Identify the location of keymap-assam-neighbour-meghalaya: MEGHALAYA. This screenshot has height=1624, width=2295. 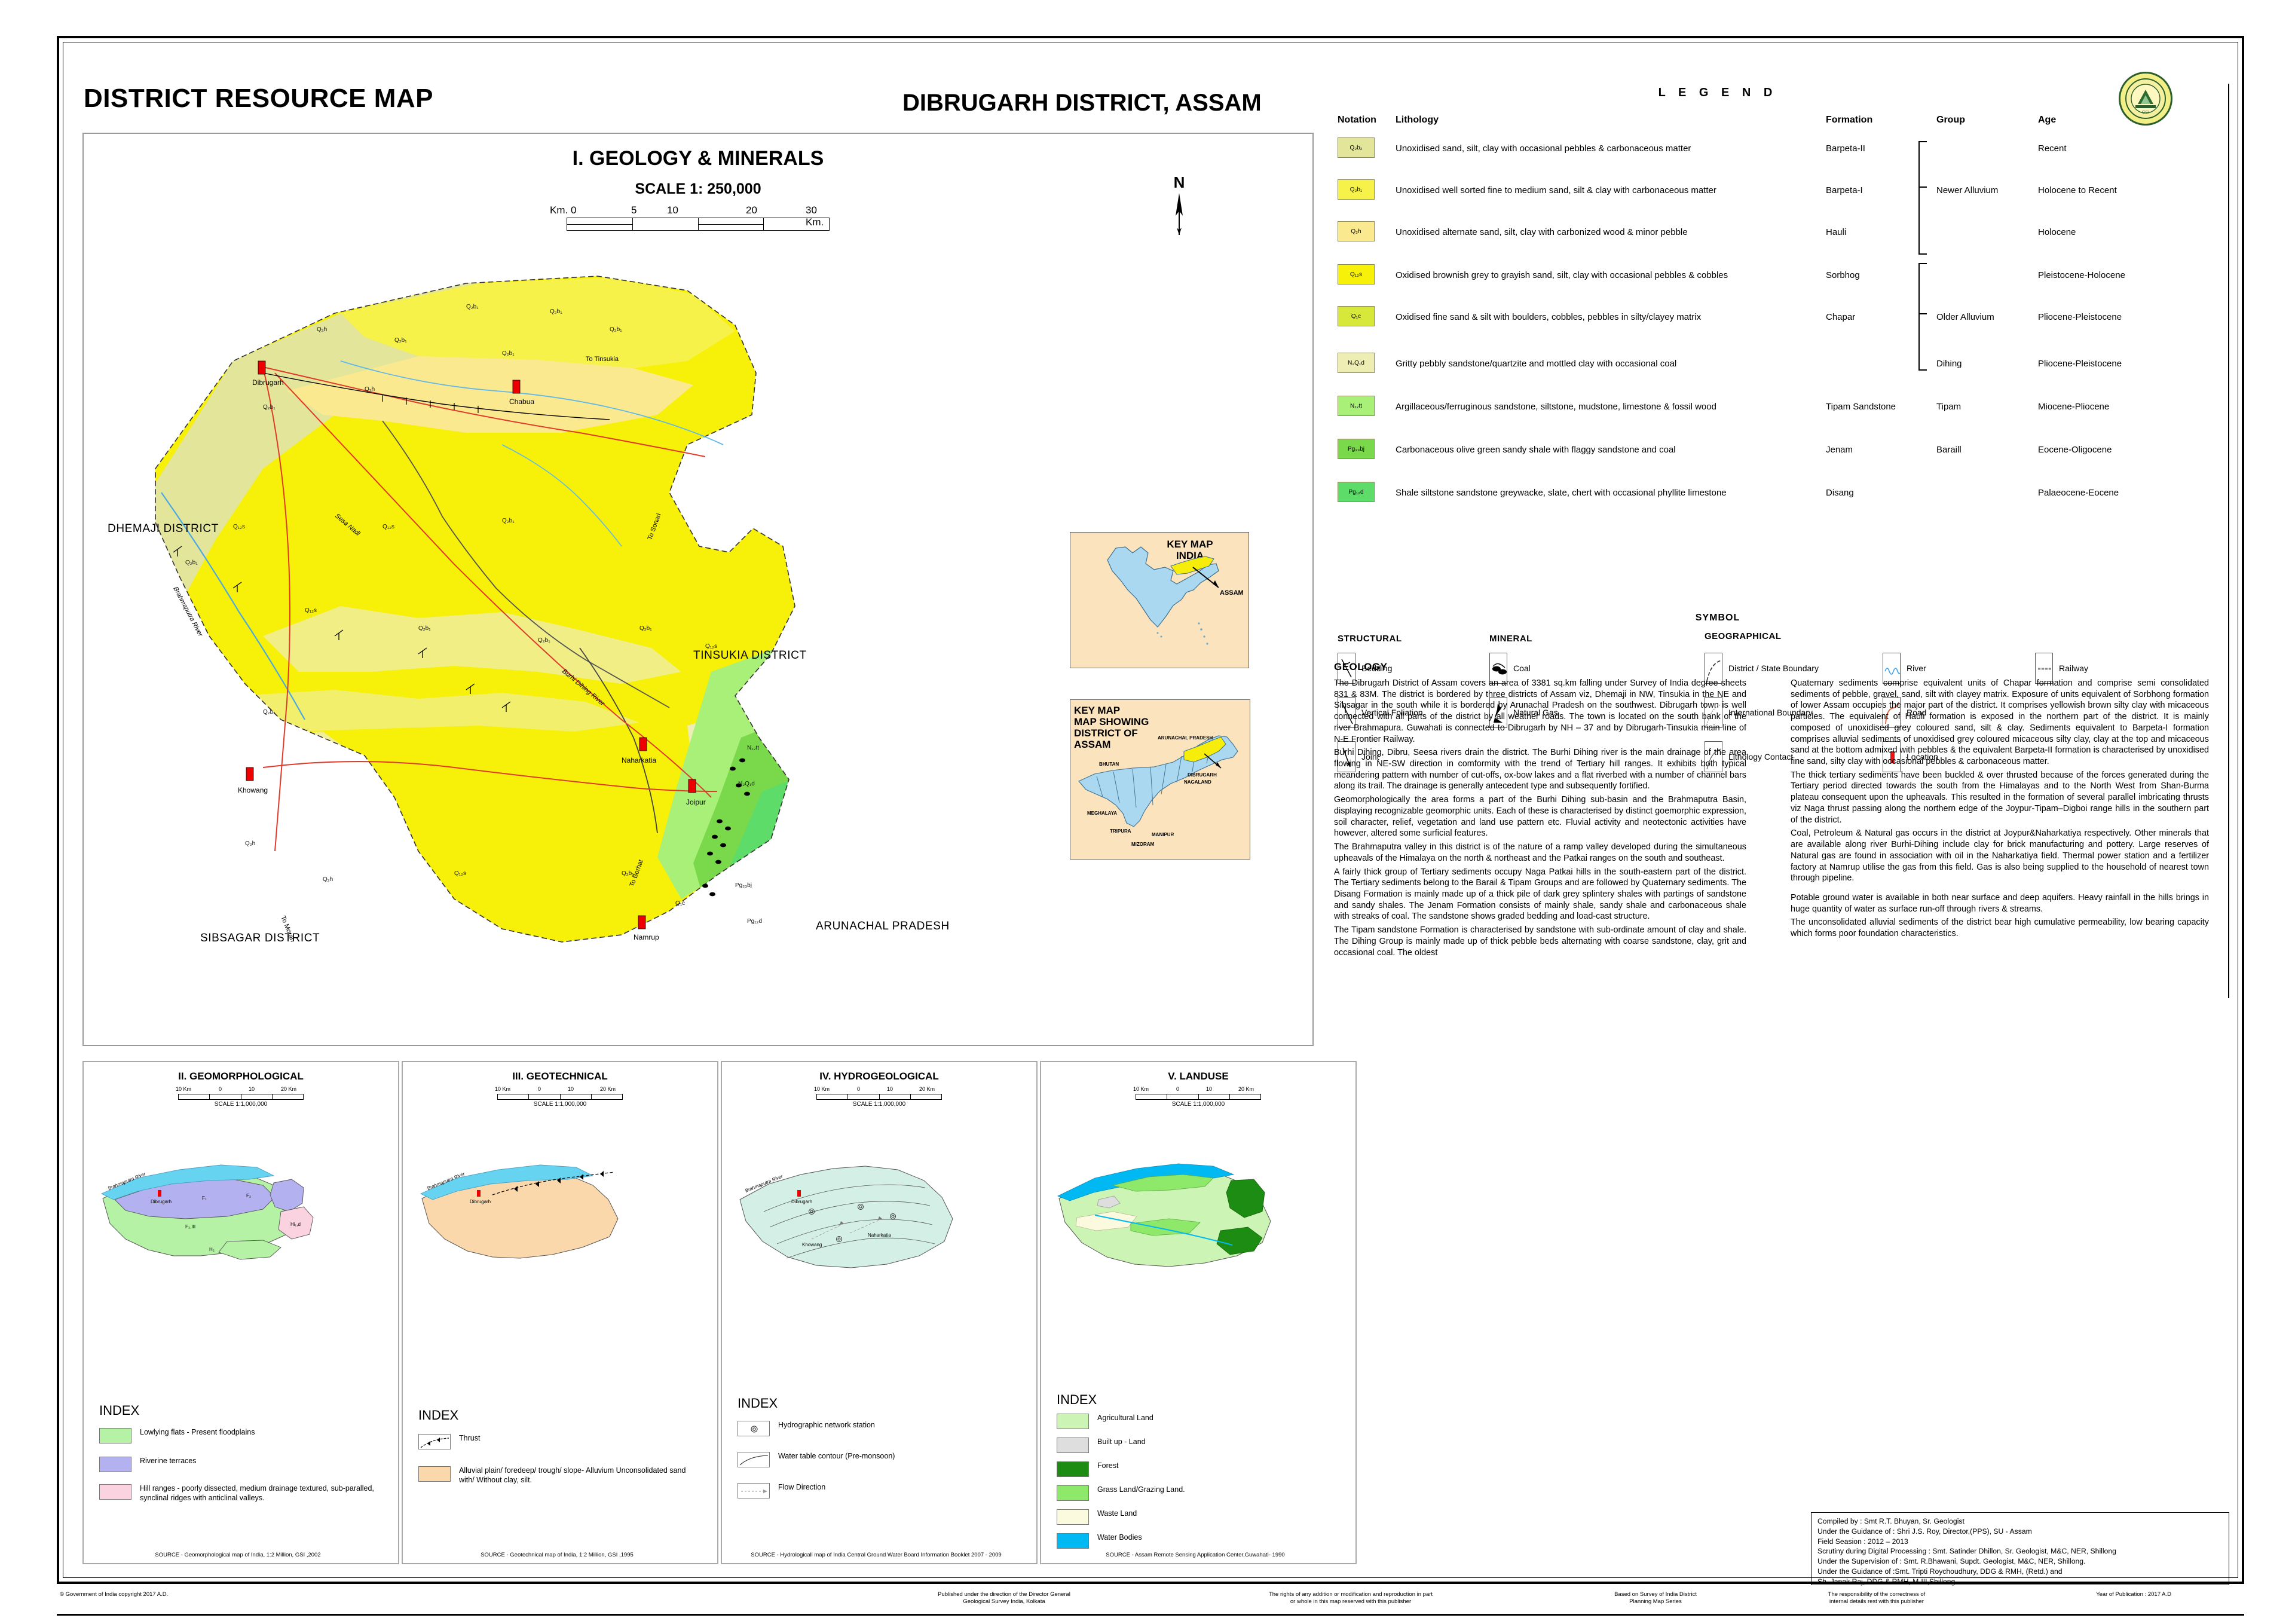
(1102, 813).